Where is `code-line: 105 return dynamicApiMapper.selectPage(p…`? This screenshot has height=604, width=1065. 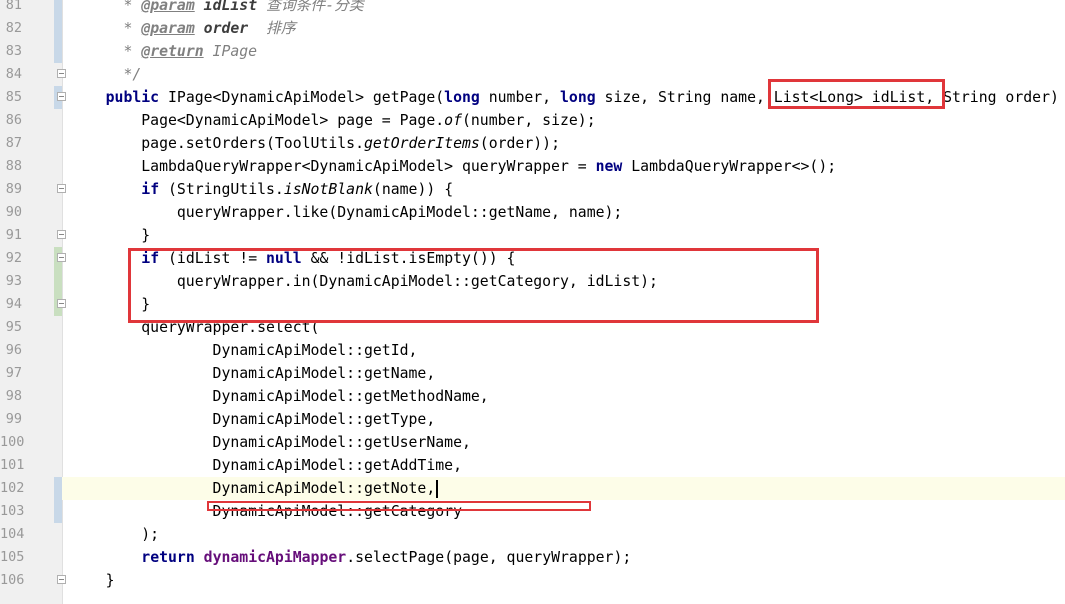
code-line: 105 return dynamicApiMapper.selectPage(p… is located at coordinates (532, 557).